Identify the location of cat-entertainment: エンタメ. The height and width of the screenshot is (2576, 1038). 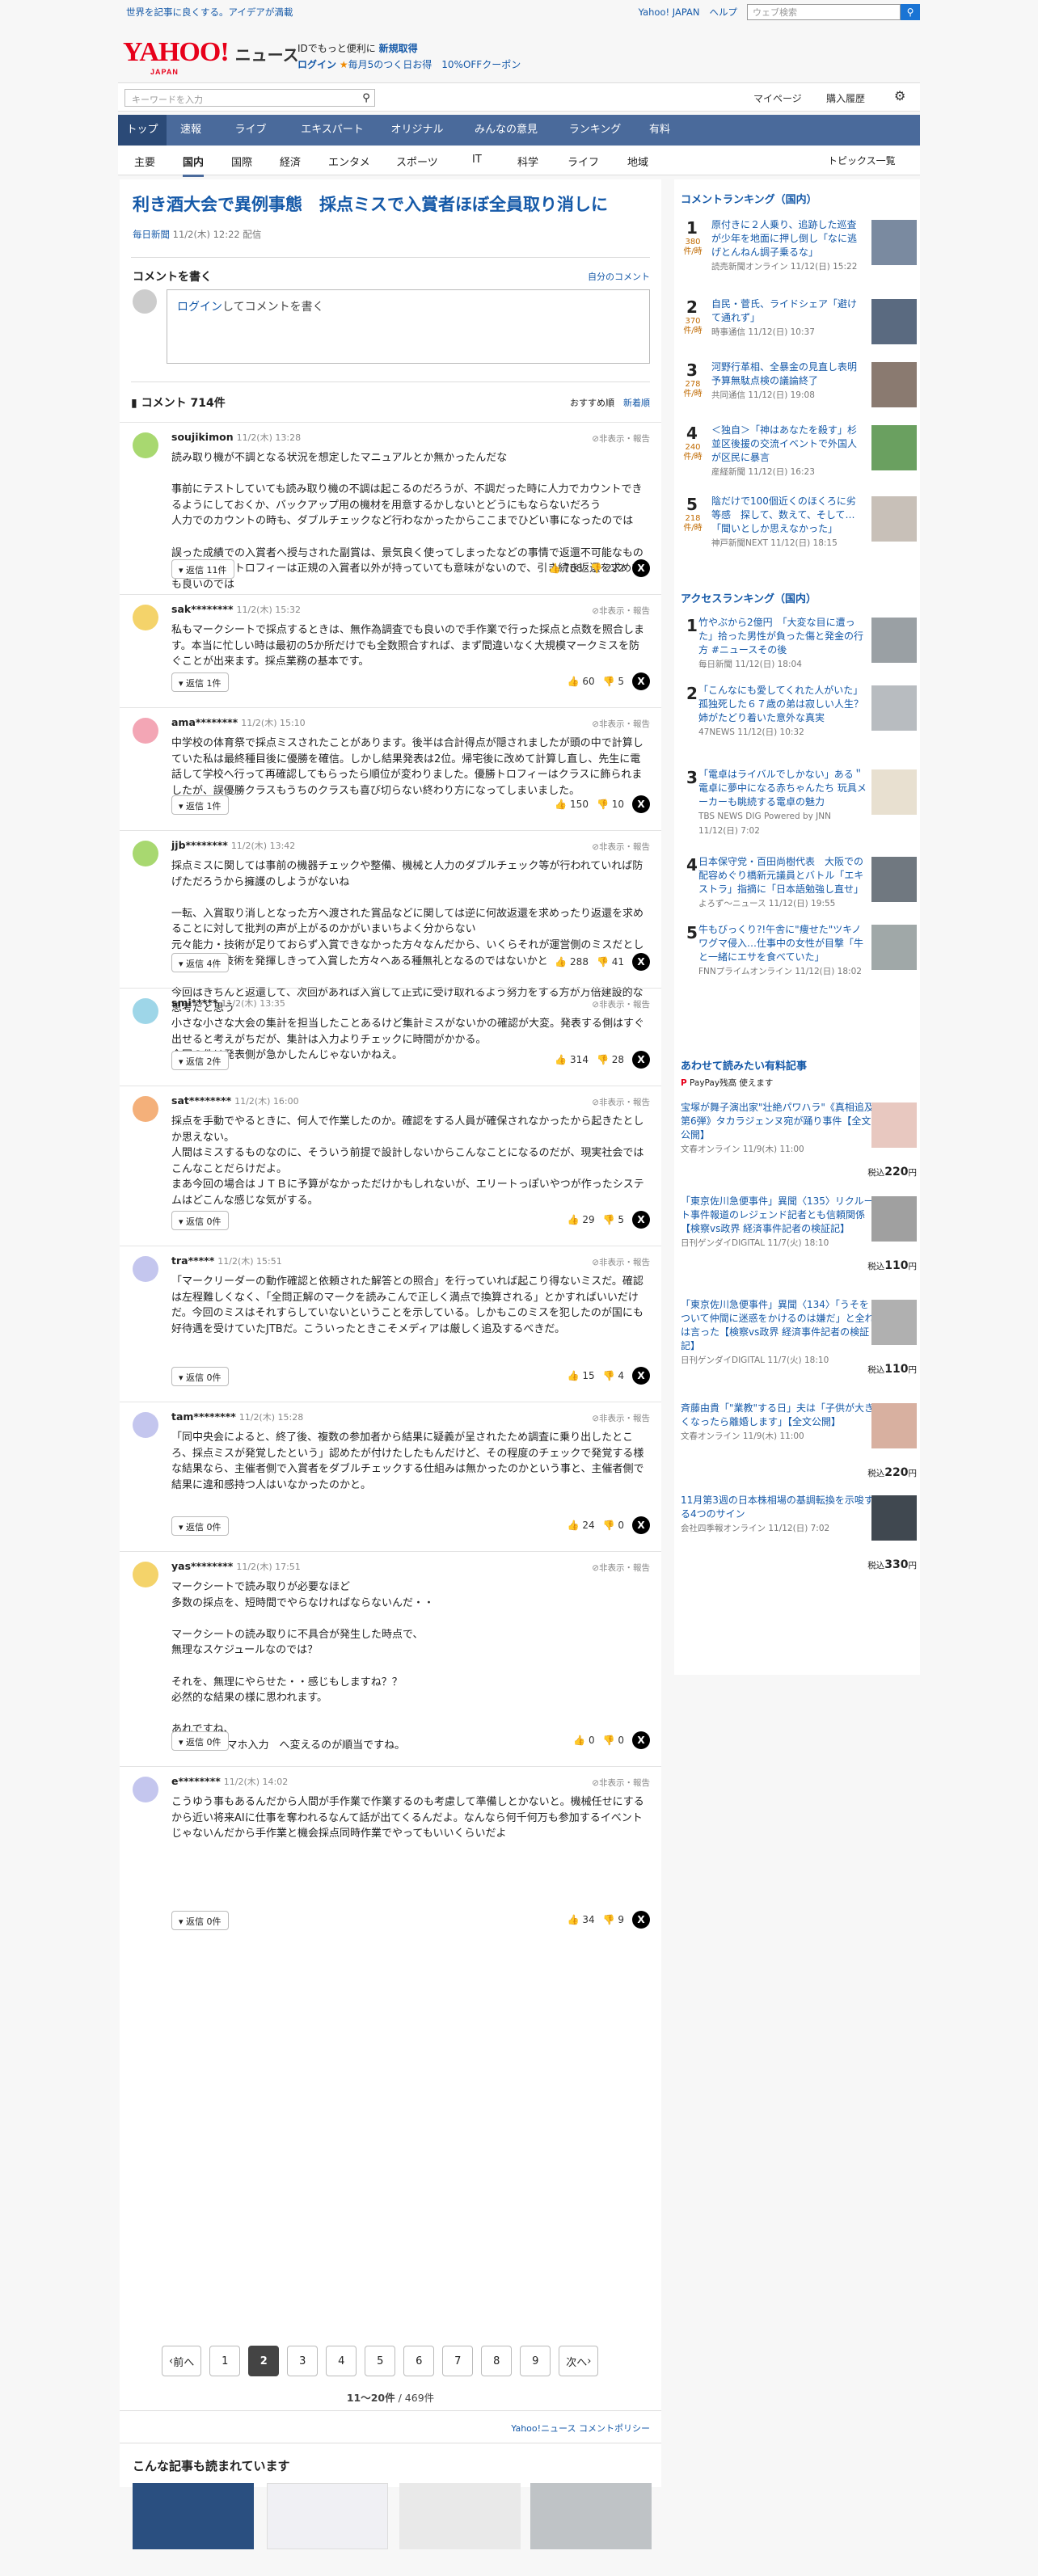
(349, 161).